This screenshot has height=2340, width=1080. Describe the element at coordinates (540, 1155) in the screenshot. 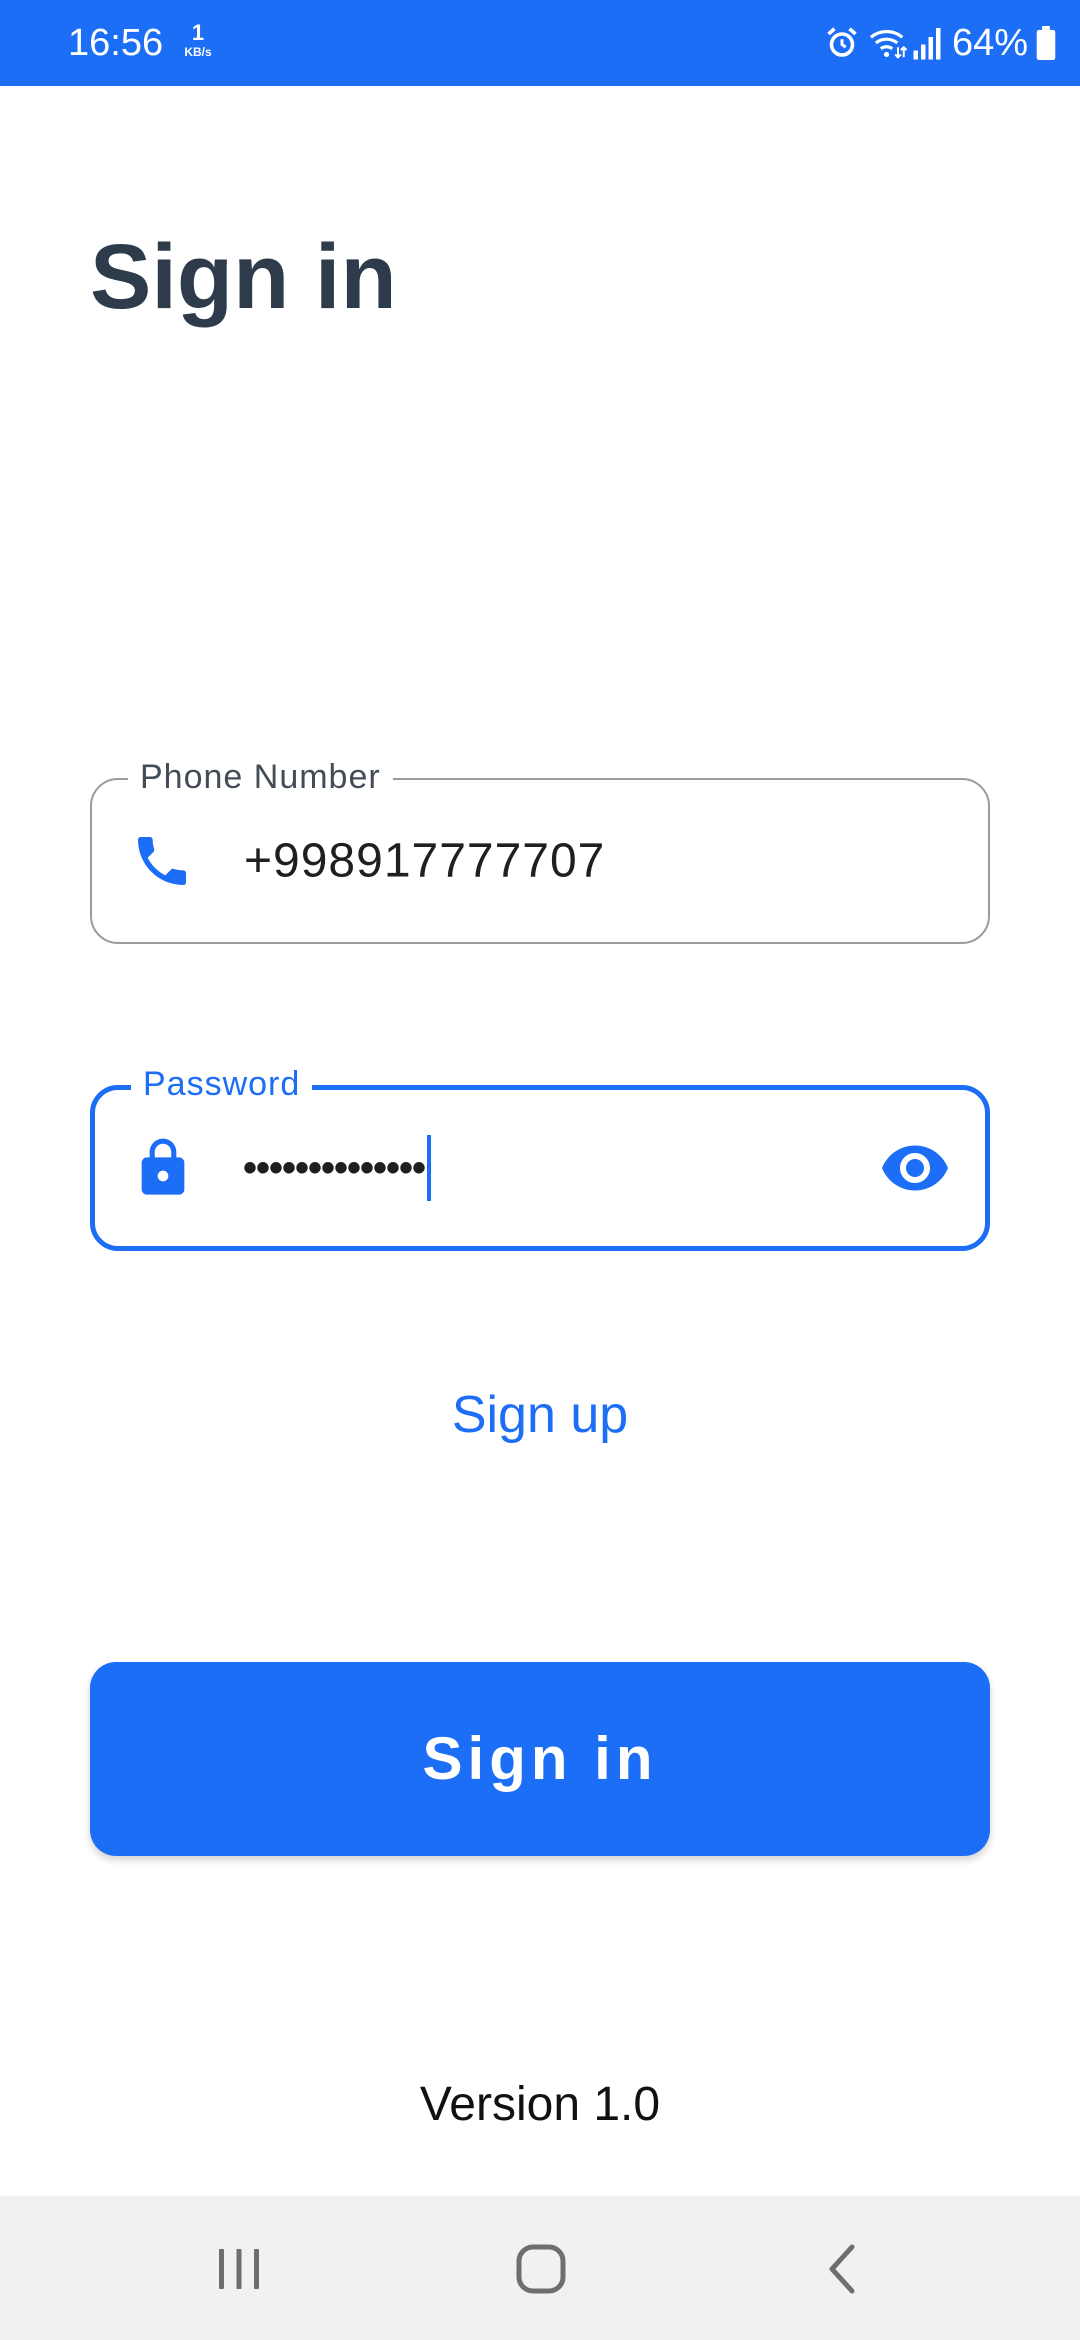

I see `password-field: Password ••••••••••••••` at that location.